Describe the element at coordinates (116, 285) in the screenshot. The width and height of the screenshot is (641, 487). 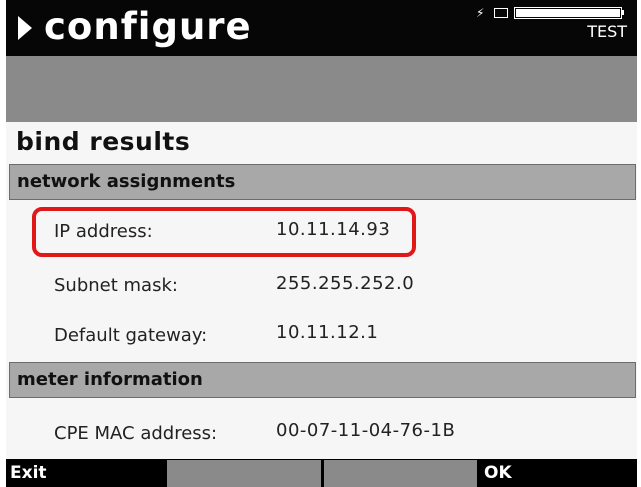
I see `subnet-mask-label: Subnet mask:` at that location.